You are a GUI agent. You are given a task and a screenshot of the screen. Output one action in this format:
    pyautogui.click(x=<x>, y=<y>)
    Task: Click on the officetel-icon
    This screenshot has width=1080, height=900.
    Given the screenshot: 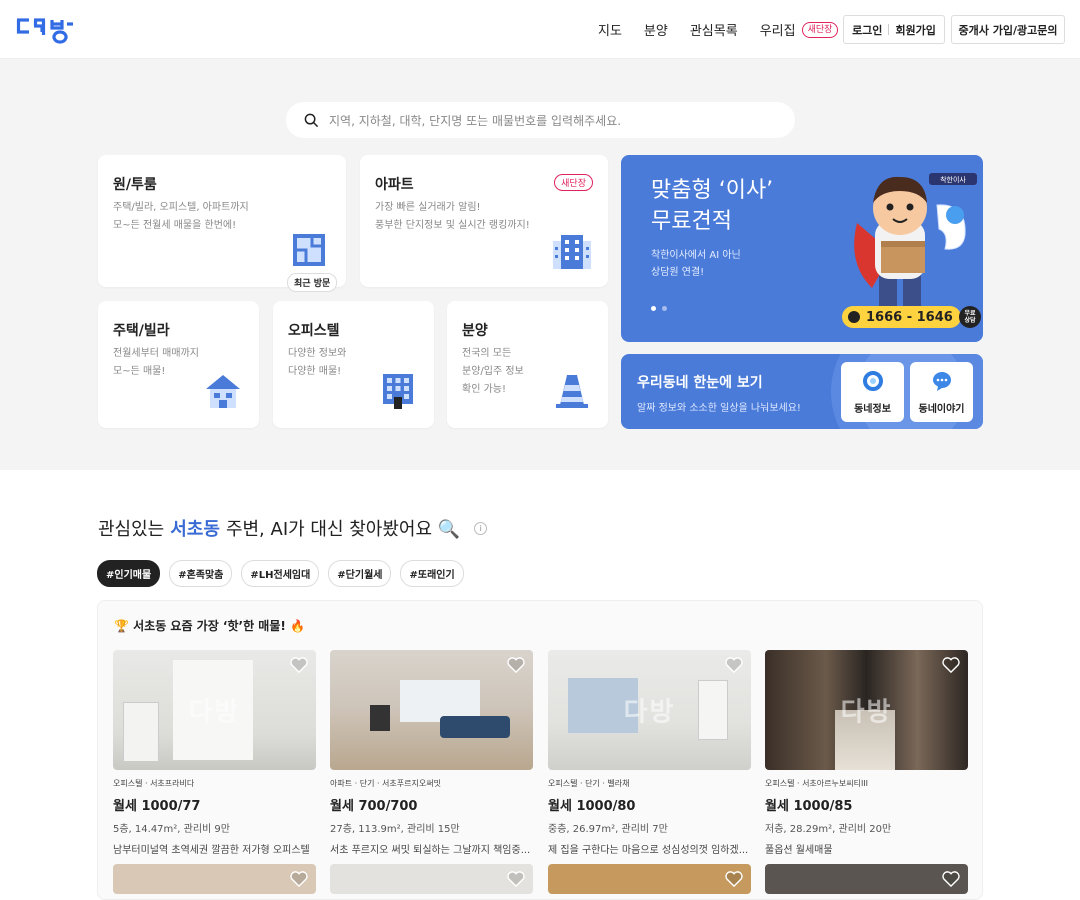 What is the action you would take?
    pyautogui.click(x=398, y=391)
    